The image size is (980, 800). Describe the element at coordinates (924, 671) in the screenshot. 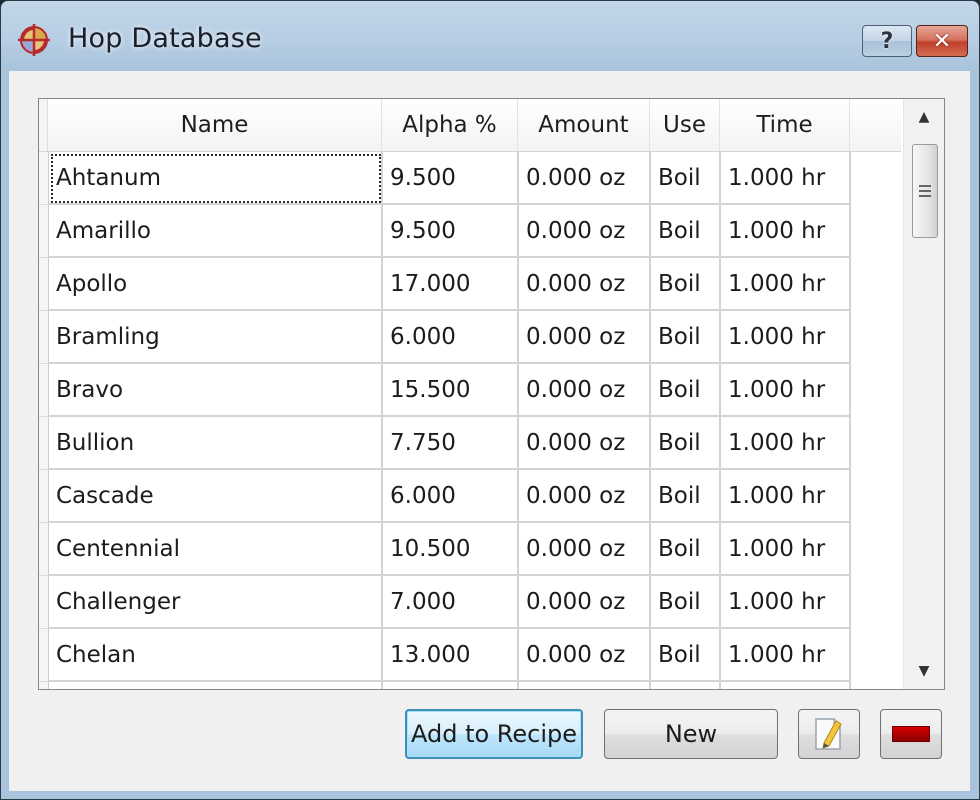

I see `scroll-down-arrow-icon: ▼` at that location.